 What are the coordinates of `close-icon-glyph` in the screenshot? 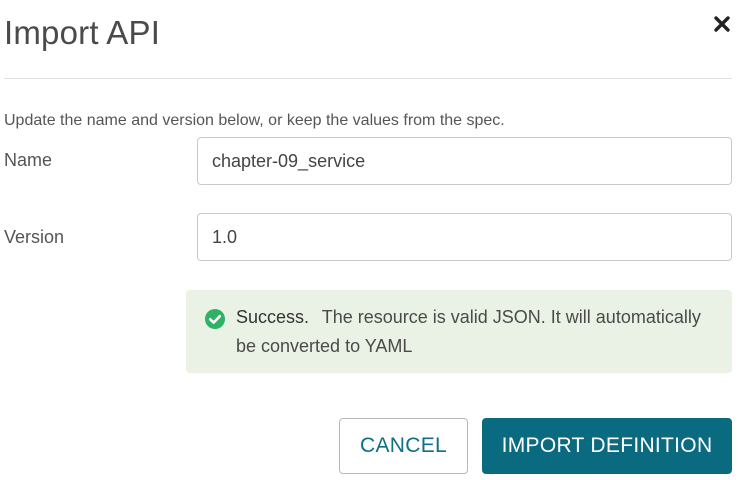 It's located at (722, 24).